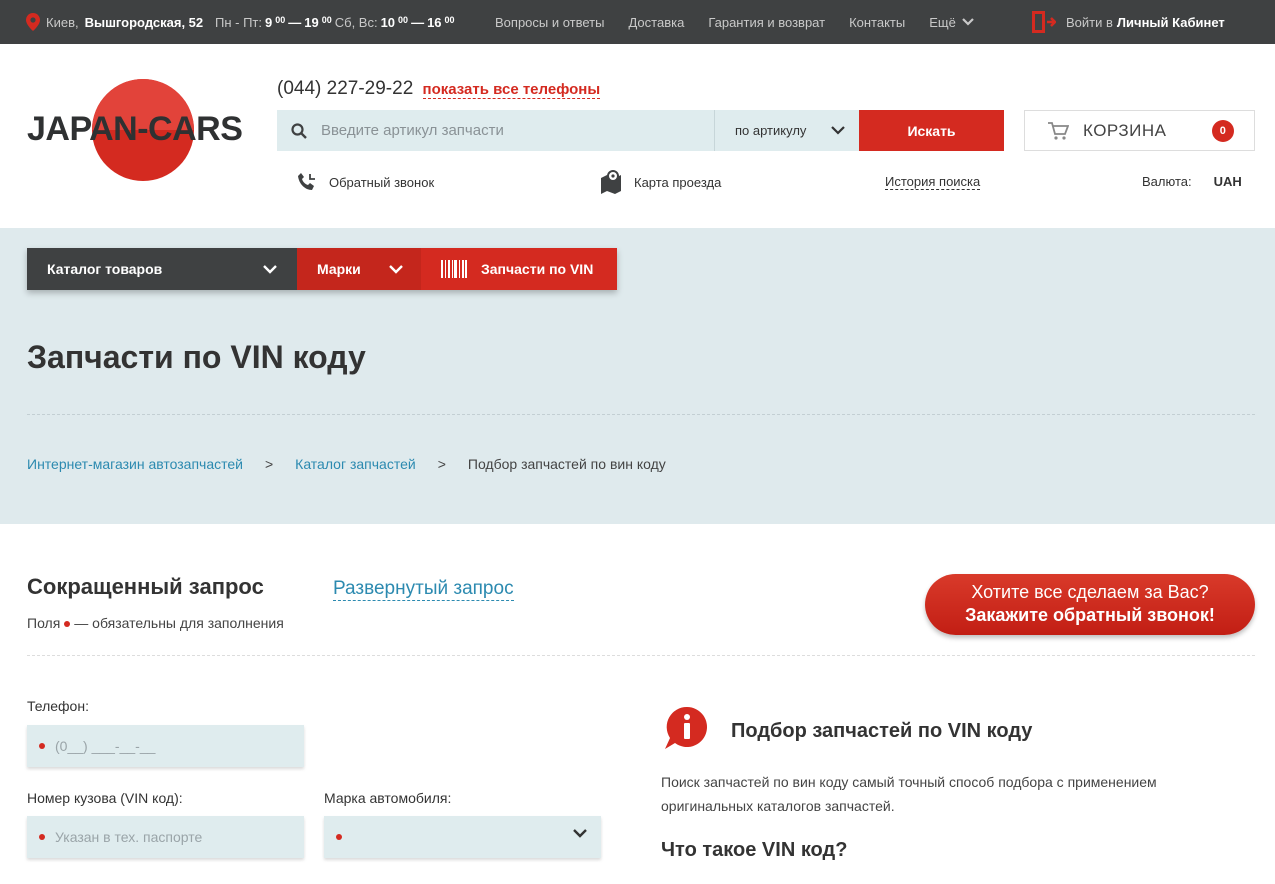  I want to click on cart-button: КОРЗИНА 0, so click(1139, 130).